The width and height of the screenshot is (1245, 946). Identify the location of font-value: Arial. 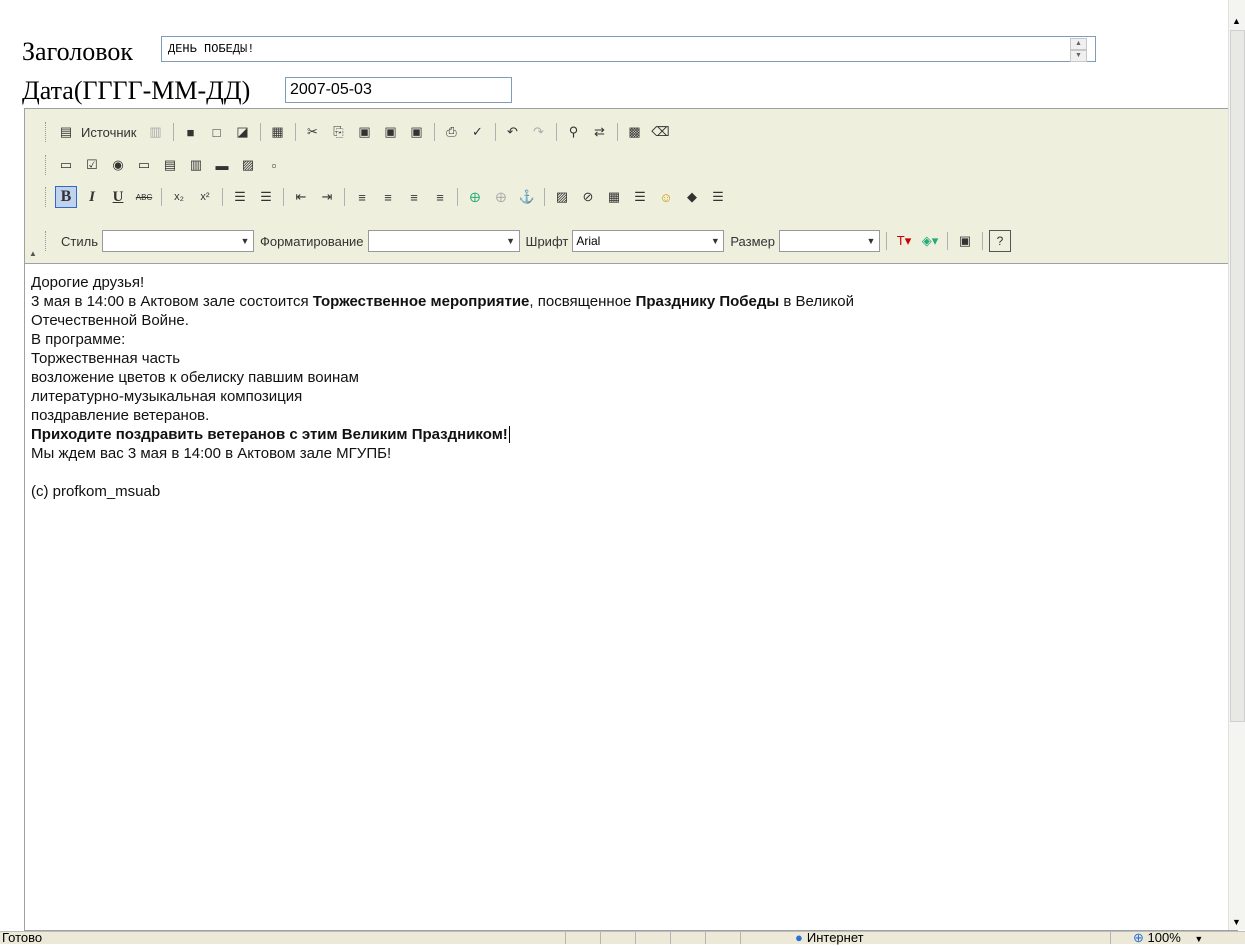
(588, 241).